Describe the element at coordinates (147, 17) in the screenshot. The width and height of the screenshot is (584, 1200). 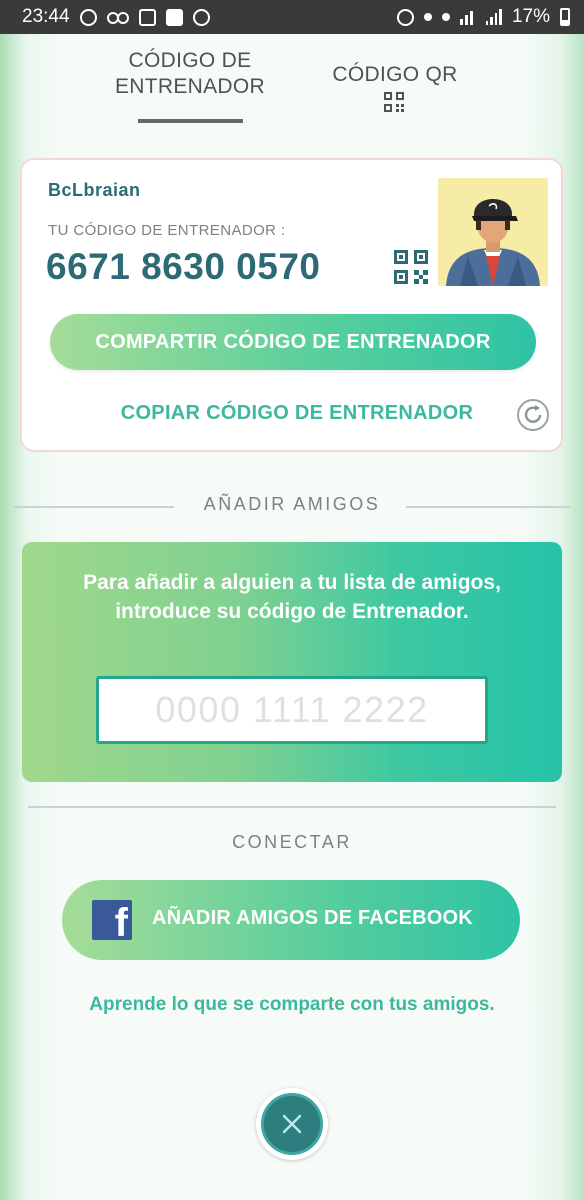
I see `gallery-icon` at that location.